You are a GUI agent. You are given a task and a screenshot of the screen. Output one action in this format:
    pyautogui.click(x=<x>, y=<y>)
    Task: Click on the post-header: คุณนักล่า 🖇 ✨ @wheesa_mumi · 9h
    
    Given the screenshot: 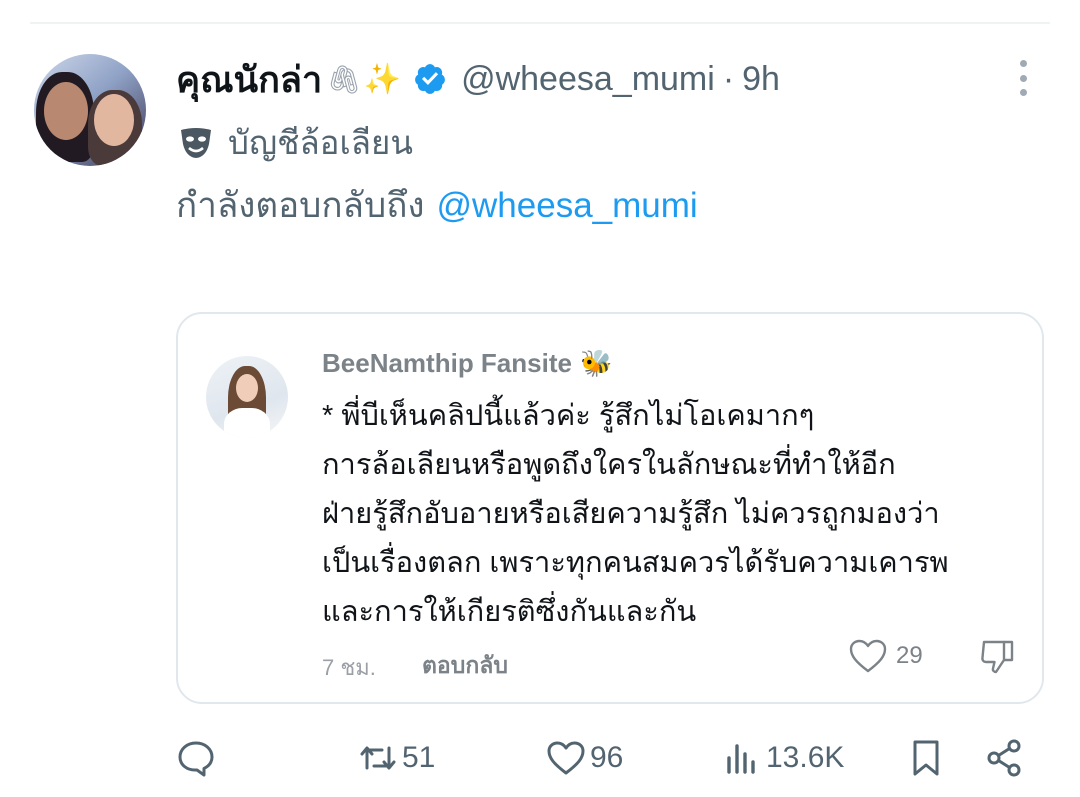 What is the action you would take?
    pyautogui.click(x=478, y=79)
    